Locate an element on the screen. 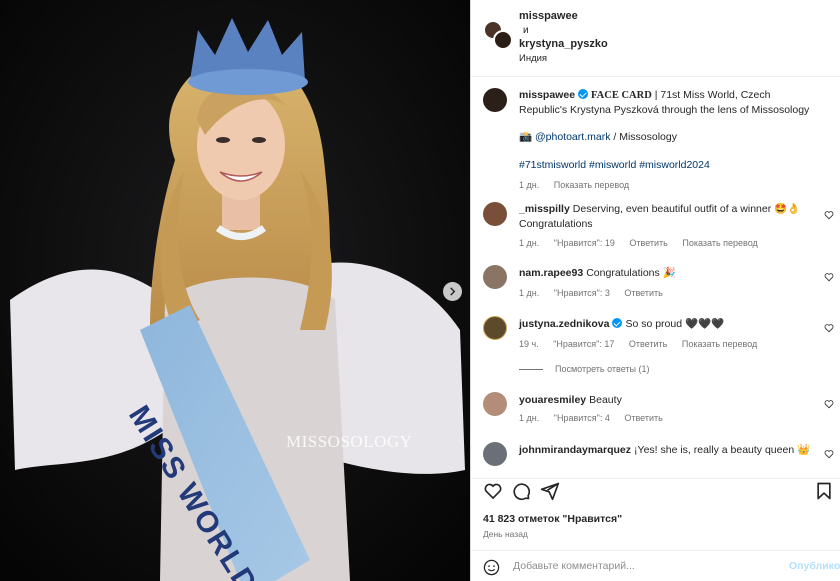 This screenshot has height=581, width=840. view-replies-button: Посмотреть ответы (1) is located at coordinates (584, 369).